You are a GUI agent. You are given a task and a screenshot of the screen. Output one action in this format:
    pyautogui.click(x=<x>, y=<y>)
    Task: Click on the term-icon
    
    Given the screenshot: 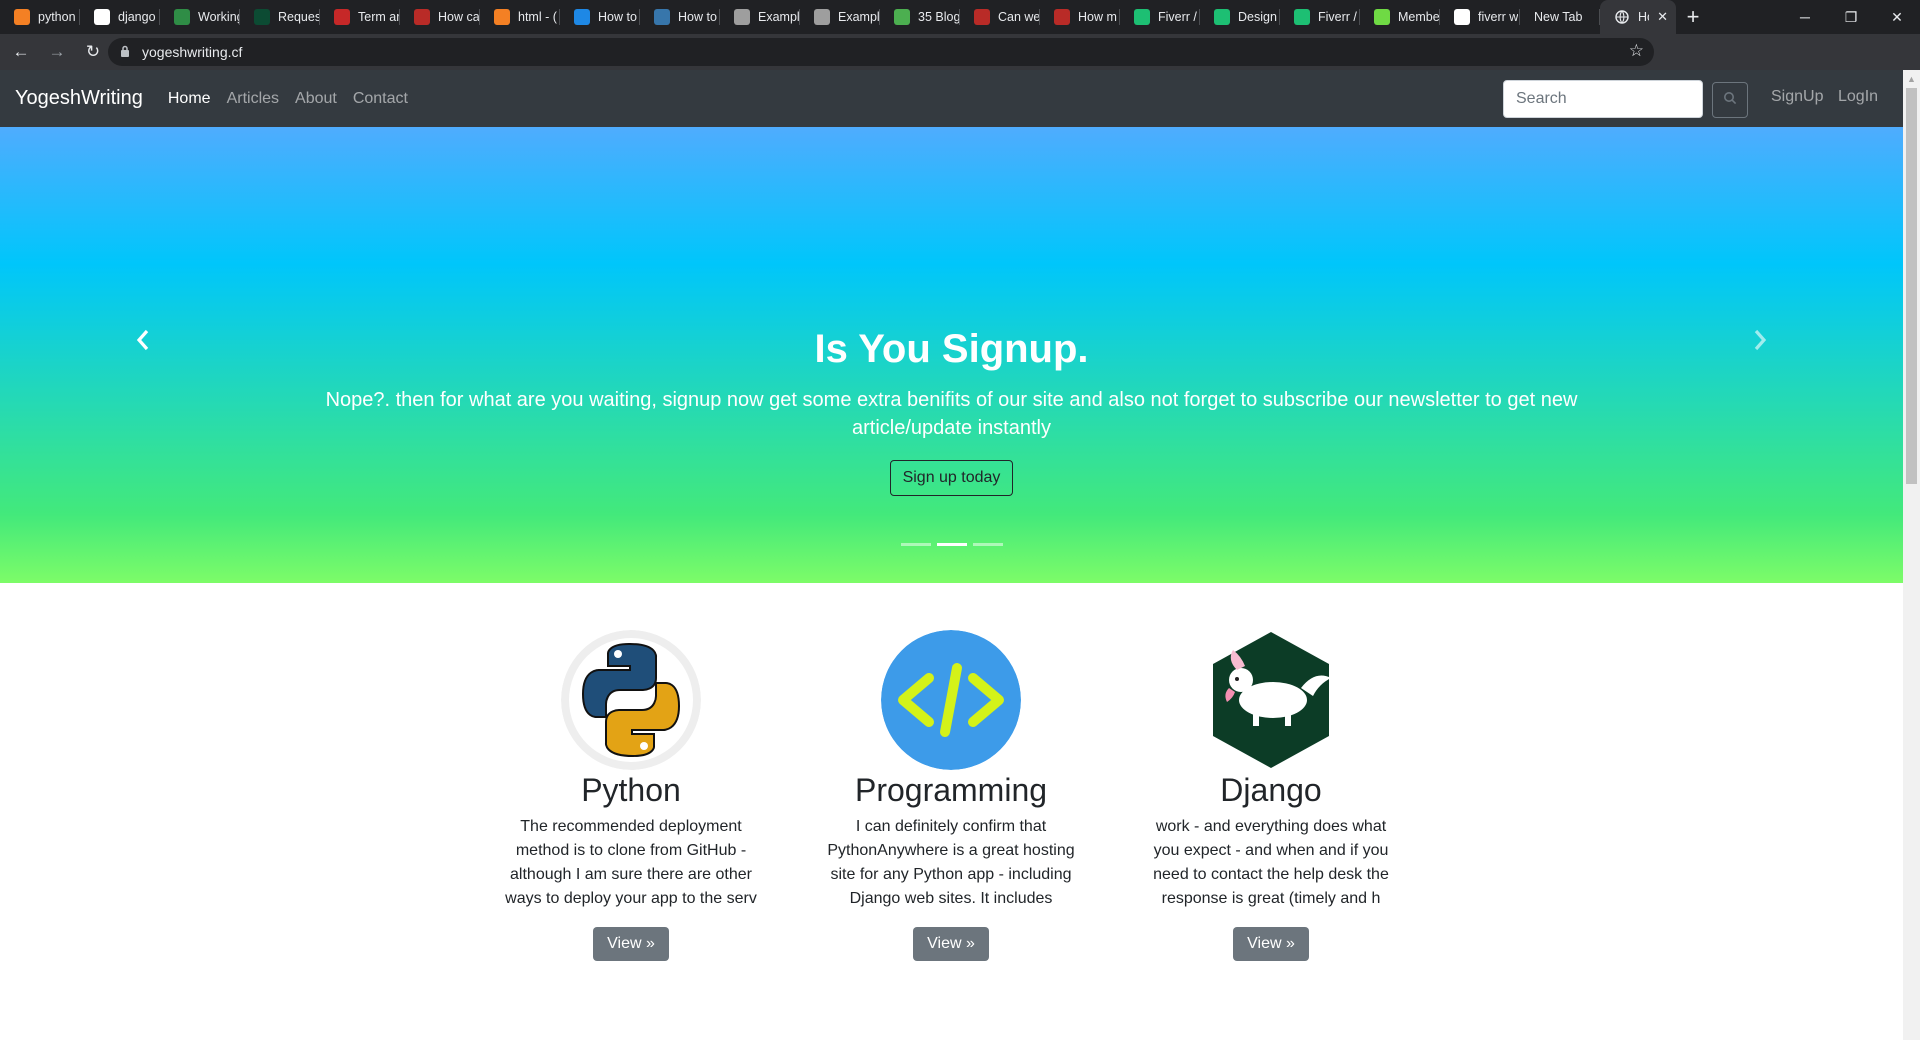 What is the action you would take?
    pyautogui.click(x=342, y=17)
    